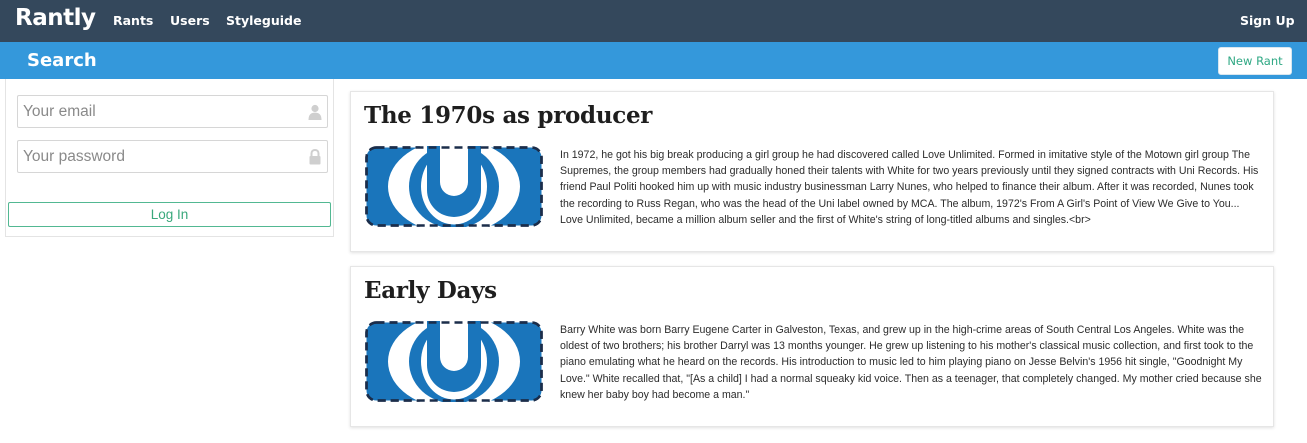 This screenshot has width=1307, height=443. Describe the element at coordinates (133, 20) in the screenshot. I see `nav-link-rants: Rants` at that location.